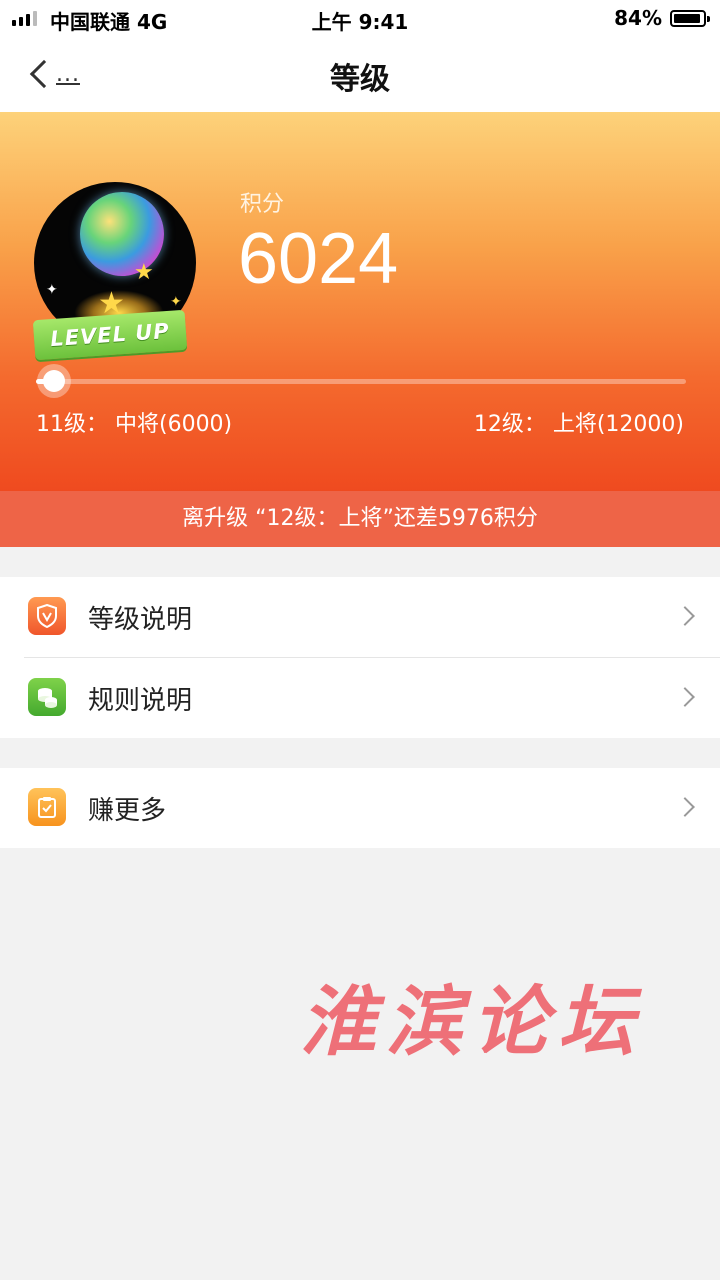 Image resolution: width=720 pixels, height=1280 pixels. Describe the element at coordinates (318, 259) in the screenshot. I see `score-value: 6024` at that location.